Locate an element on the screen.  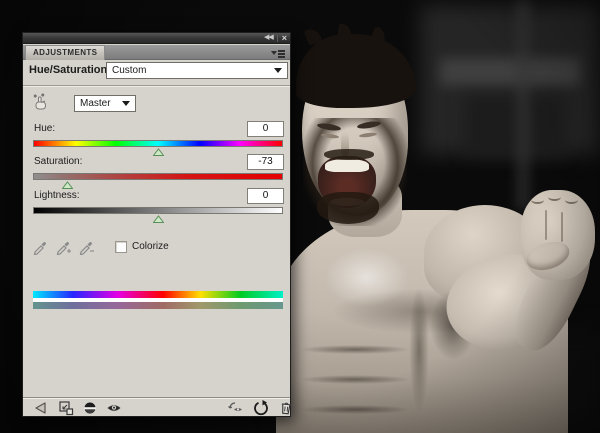
subtract-from-sample-eyedropper-button is located at coordinates (87, 247).